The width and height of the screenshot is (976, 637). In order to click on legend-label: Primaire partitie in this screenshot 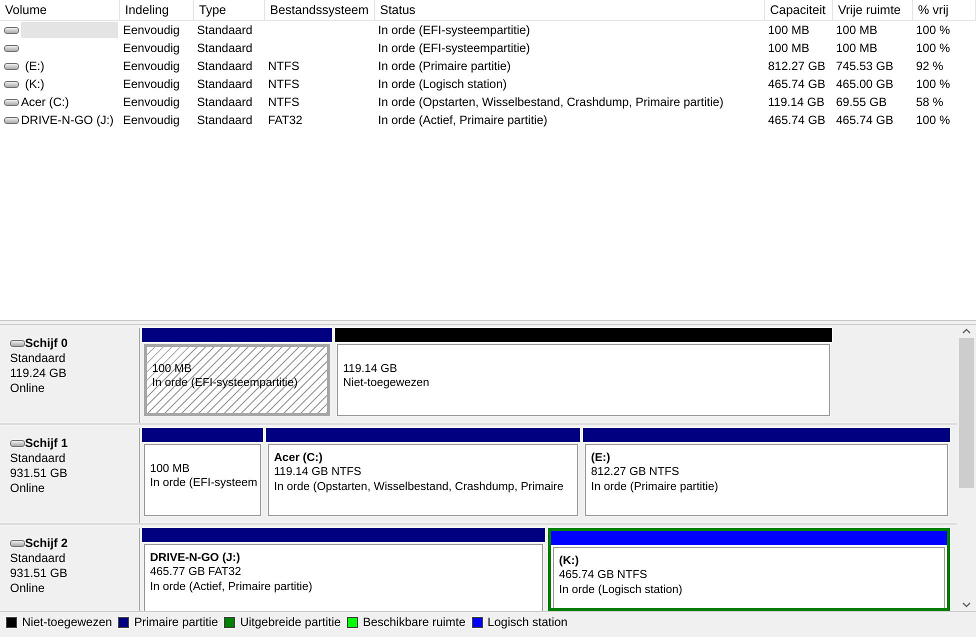, I will do `click(176, 622)`.